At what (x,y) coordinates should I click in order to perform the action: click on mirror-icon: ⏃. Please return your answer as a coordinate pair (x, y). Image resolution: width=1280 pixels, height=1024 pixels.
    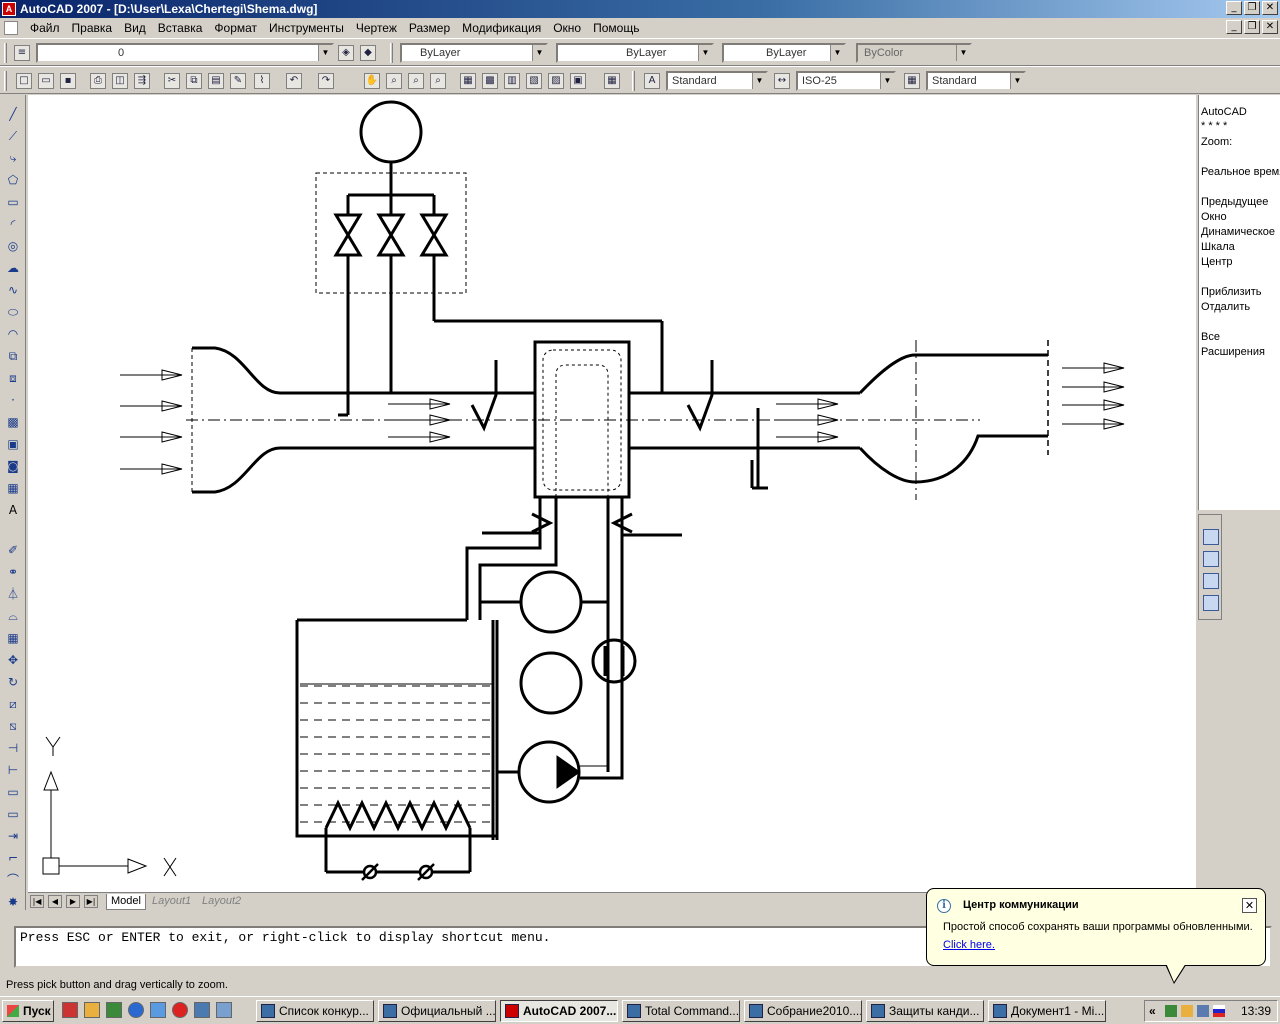
    Looking at the image, I should click on (13, 594).